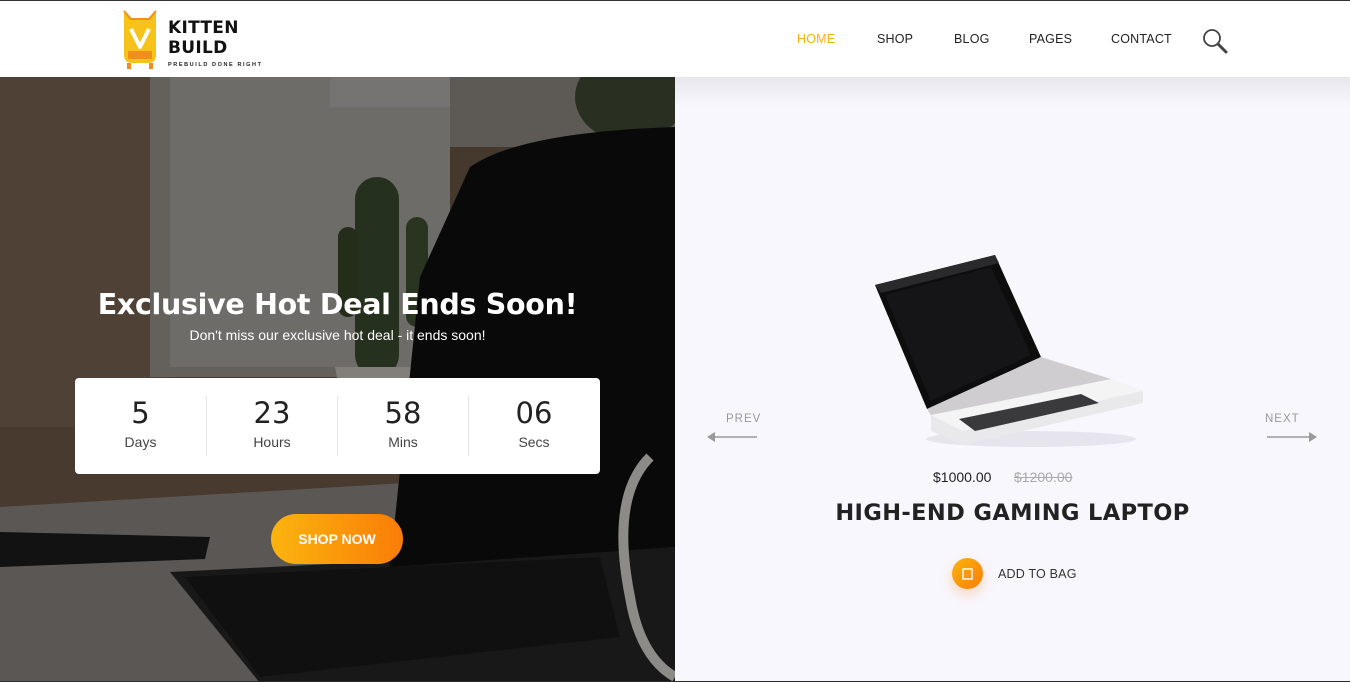 This screenshot has height=682, width=1350. I want to click on header-shadow, so click(1012, 92).